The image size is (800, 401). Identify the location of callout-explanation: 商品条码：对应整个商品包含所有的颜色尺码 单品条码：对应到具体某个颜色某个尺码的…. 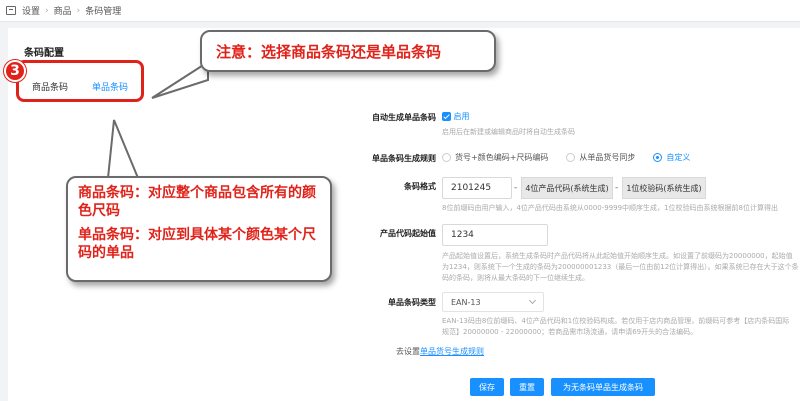
(199, 229).